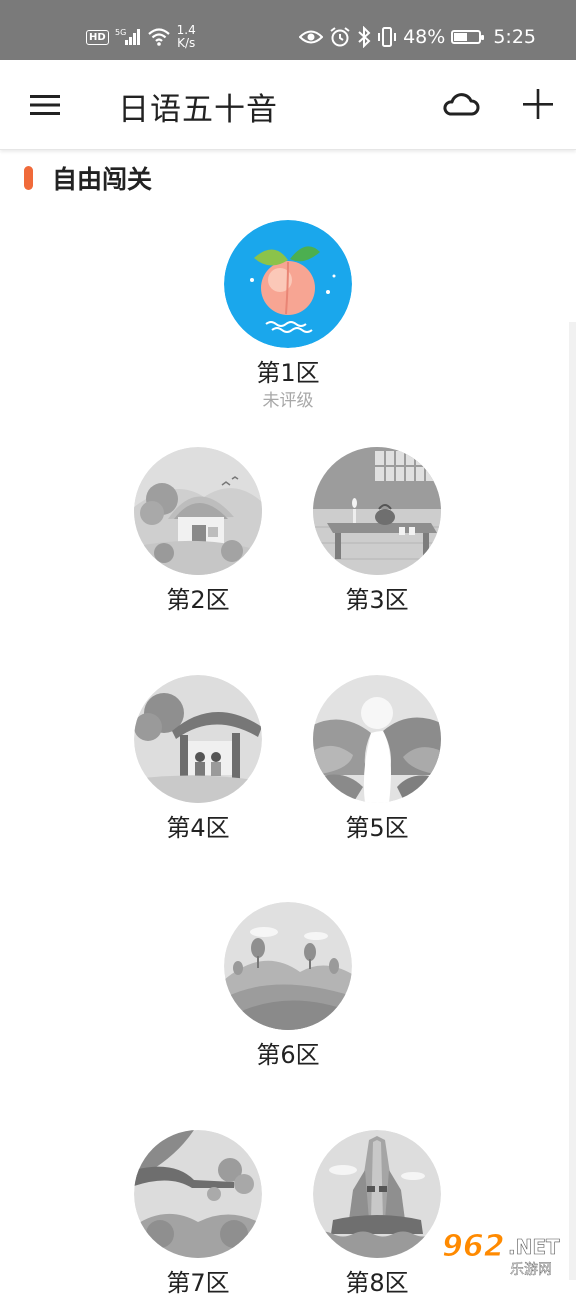 This screenshot has height=1300, width=576. I want to click on level-name: 第7区, so click(198, 1283).